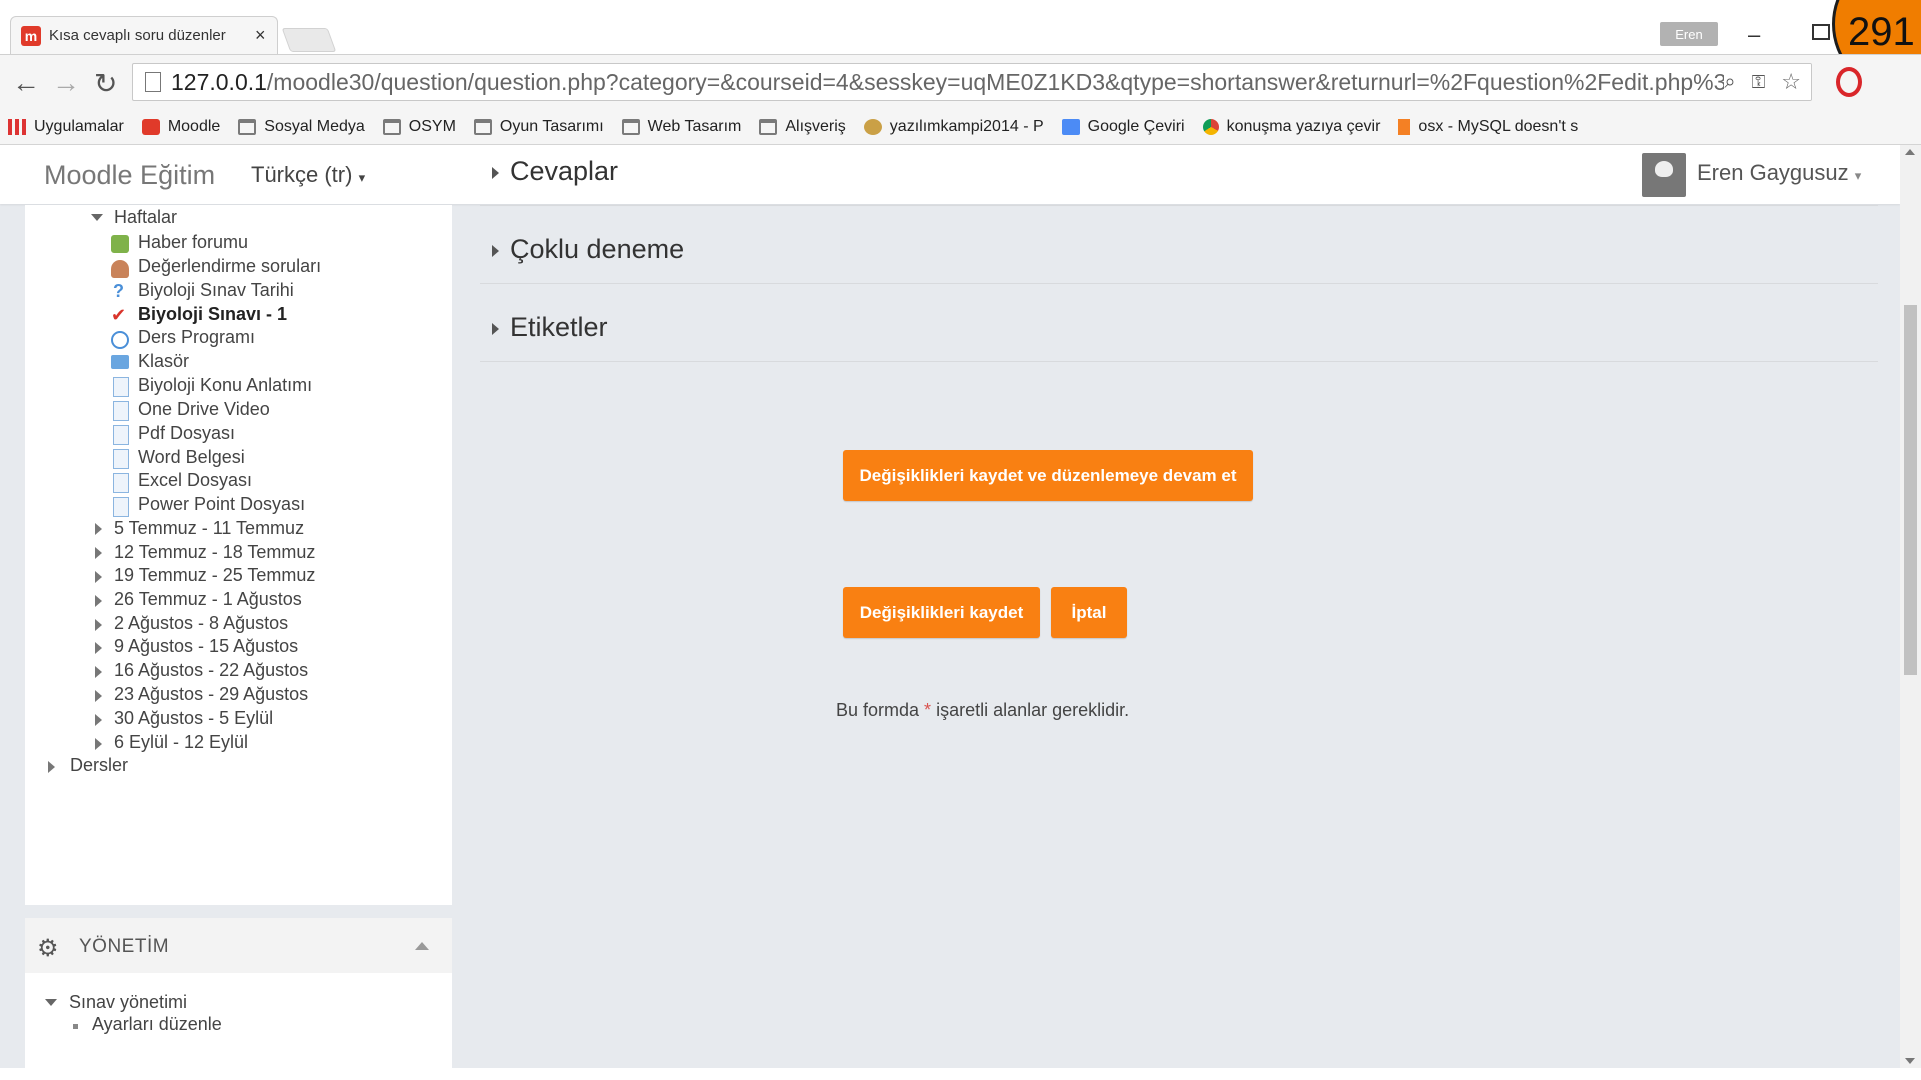  I want to click on activity-link: Biyoloji Konu Anlatımı, so click(225, 385).